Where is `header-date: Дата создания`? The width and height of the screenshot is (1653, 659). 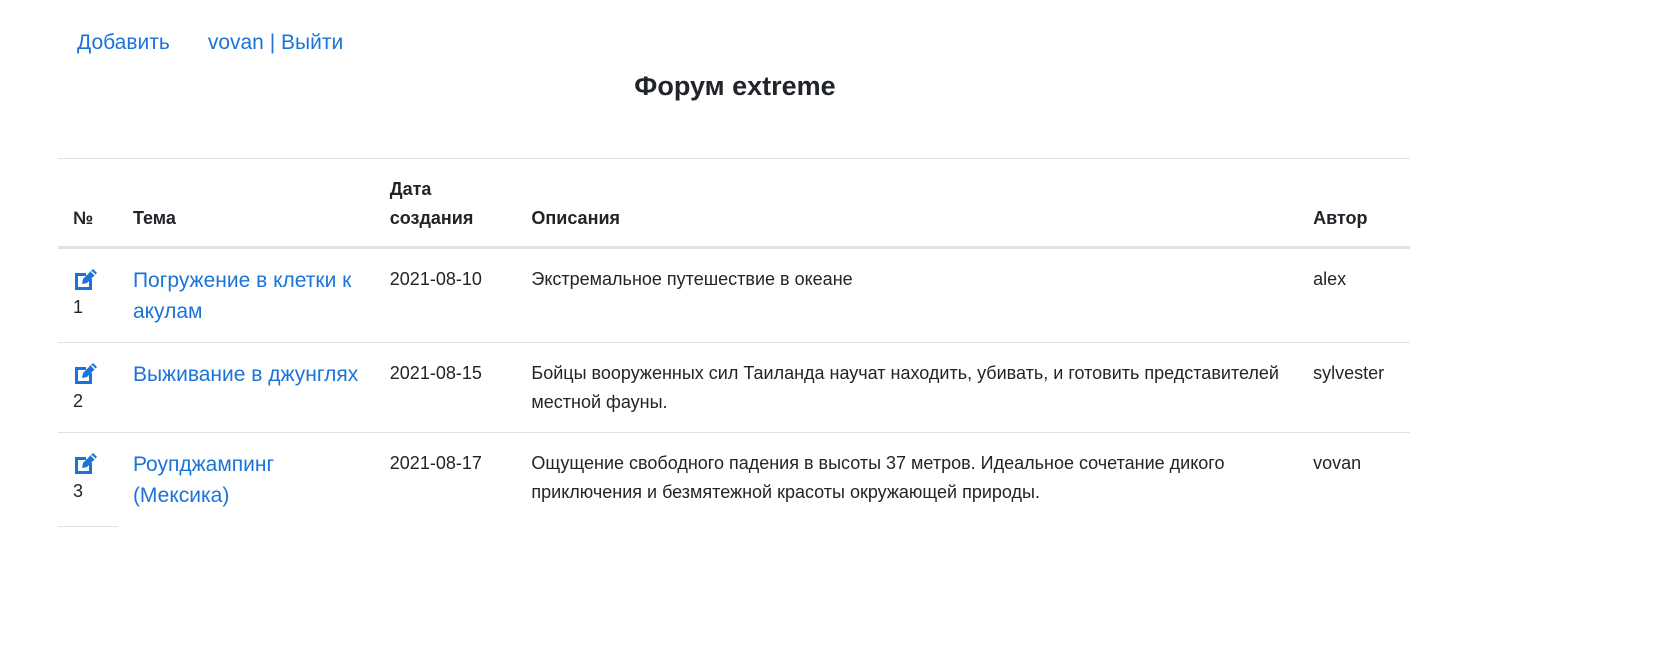 header-date: Дата создания is located at coordinates (445, 203).